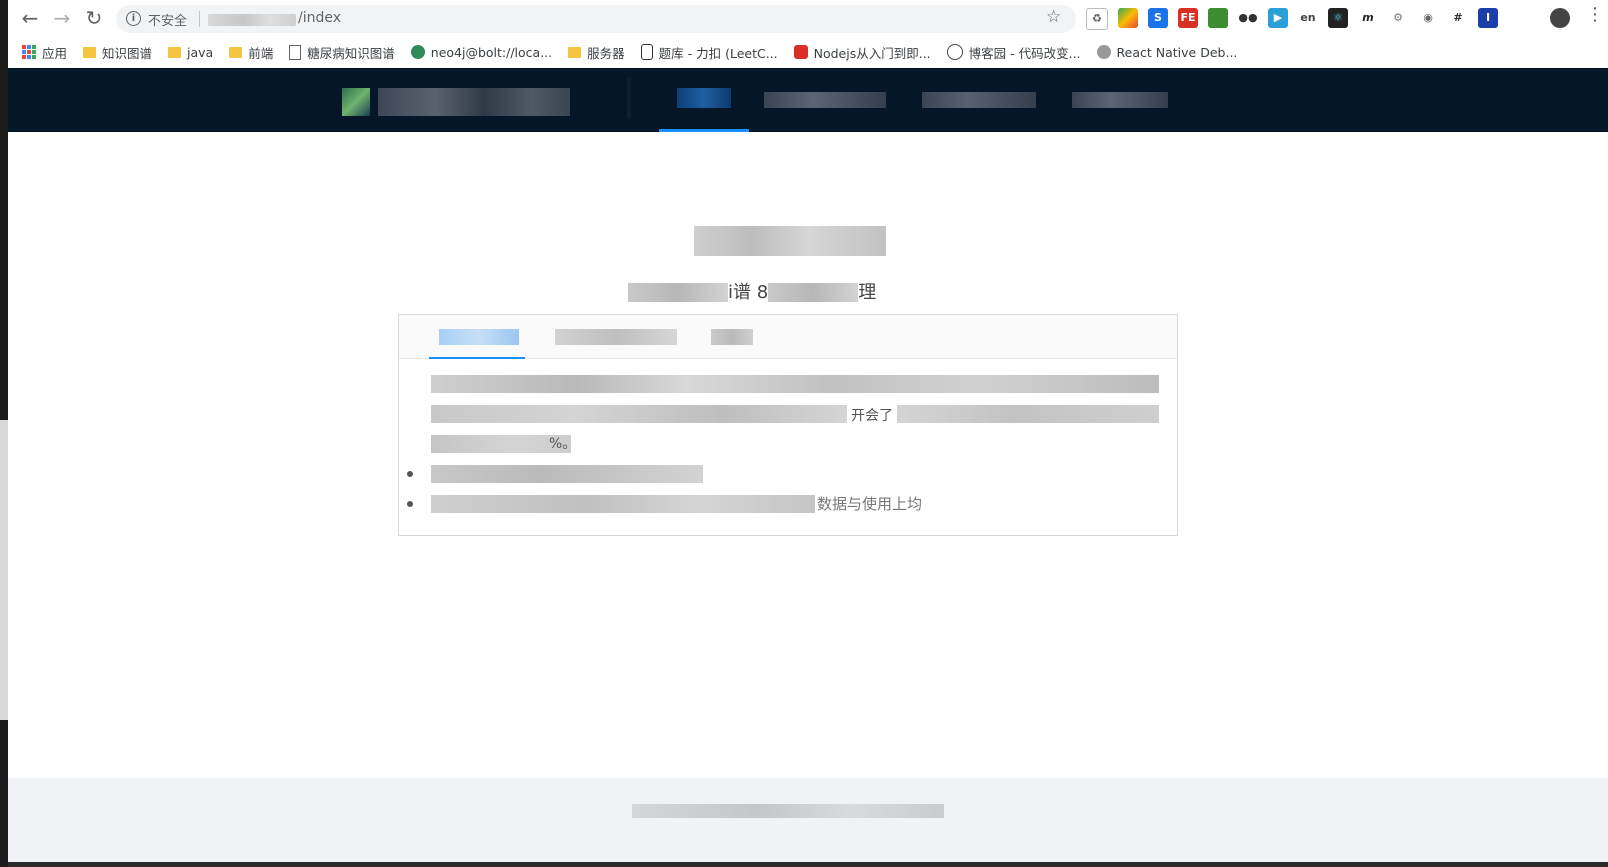 The width and height of the screenshot is (1608, 867). What do you see at coordinates (1560, 18) in the screenshot?
I see `profile-avatar` at bounding box center [1560, 18].